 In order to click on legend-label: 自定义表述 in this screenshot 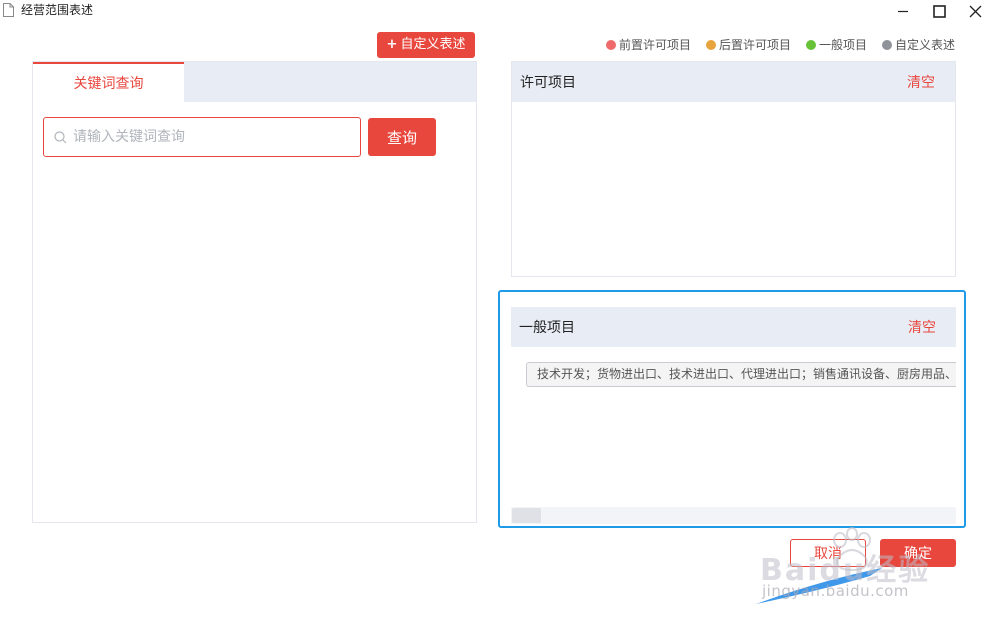, I will do `click(925, 45)`.